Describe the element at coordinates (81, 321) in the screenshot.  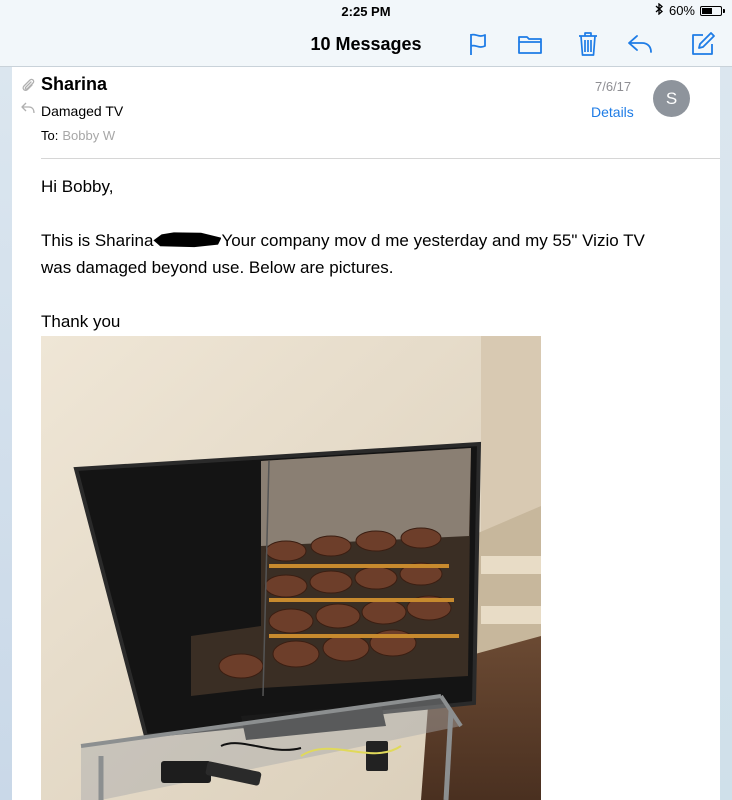
I see `signoff-text: Thank you` at that location.